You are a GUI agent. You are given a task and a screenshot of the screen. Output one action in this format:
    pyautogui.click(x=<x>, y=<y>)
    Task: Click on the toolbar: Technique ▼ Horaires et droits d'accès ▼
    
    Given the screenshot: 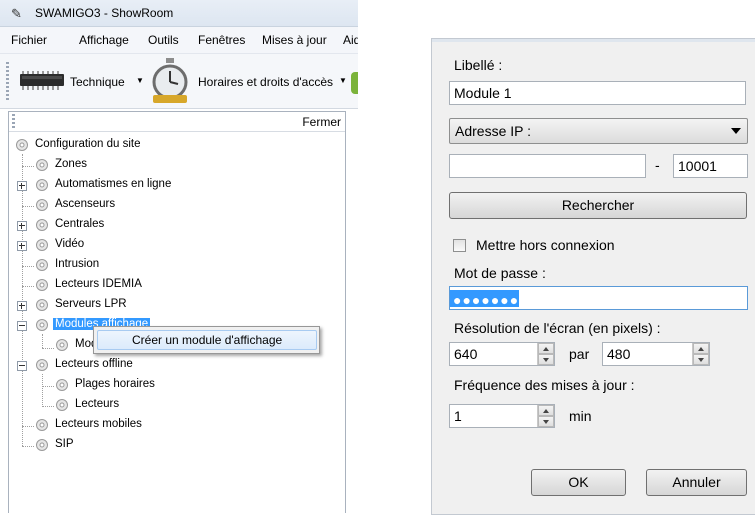 What is the action you would take?
    pyautogui.click(x=179, y=81)
    